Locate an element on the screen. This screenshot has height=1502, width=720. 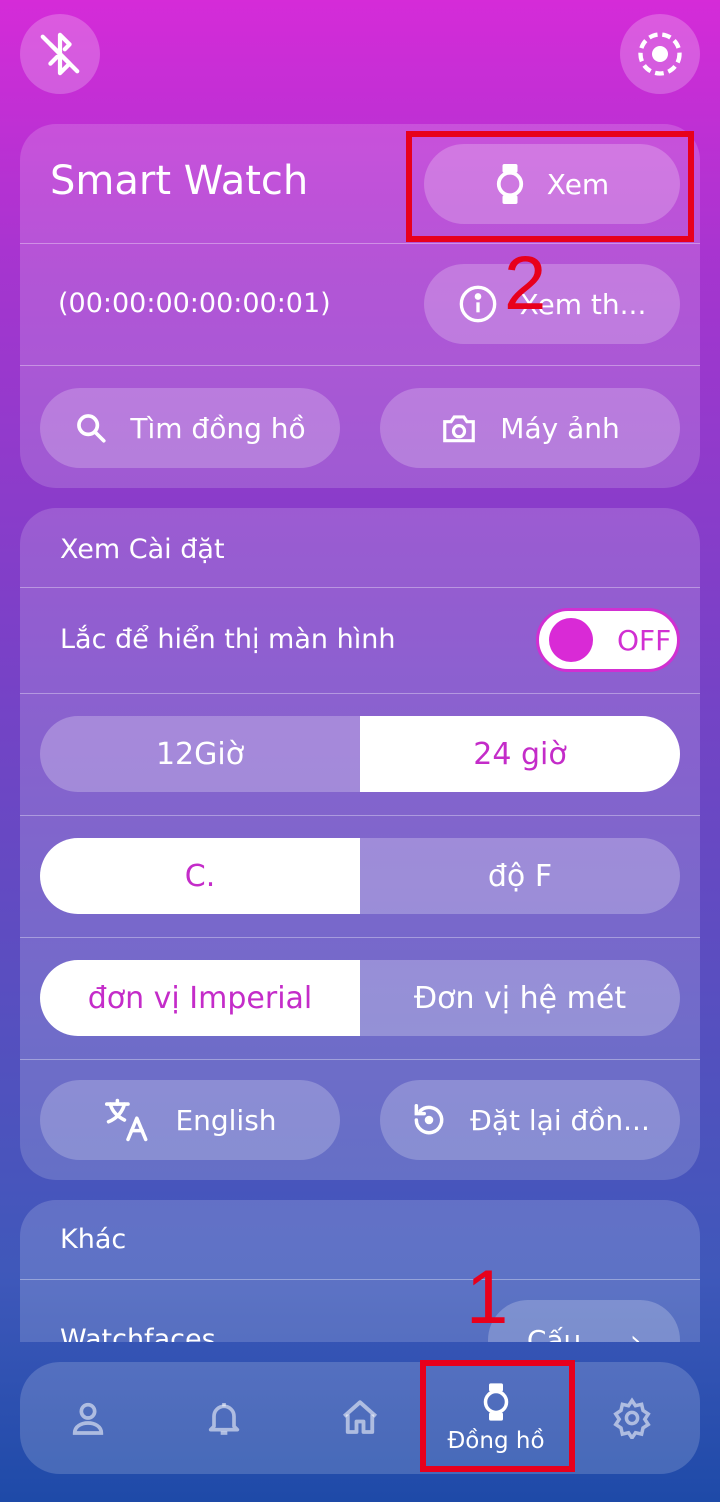
info-icon is located at coordinates (477, 304).